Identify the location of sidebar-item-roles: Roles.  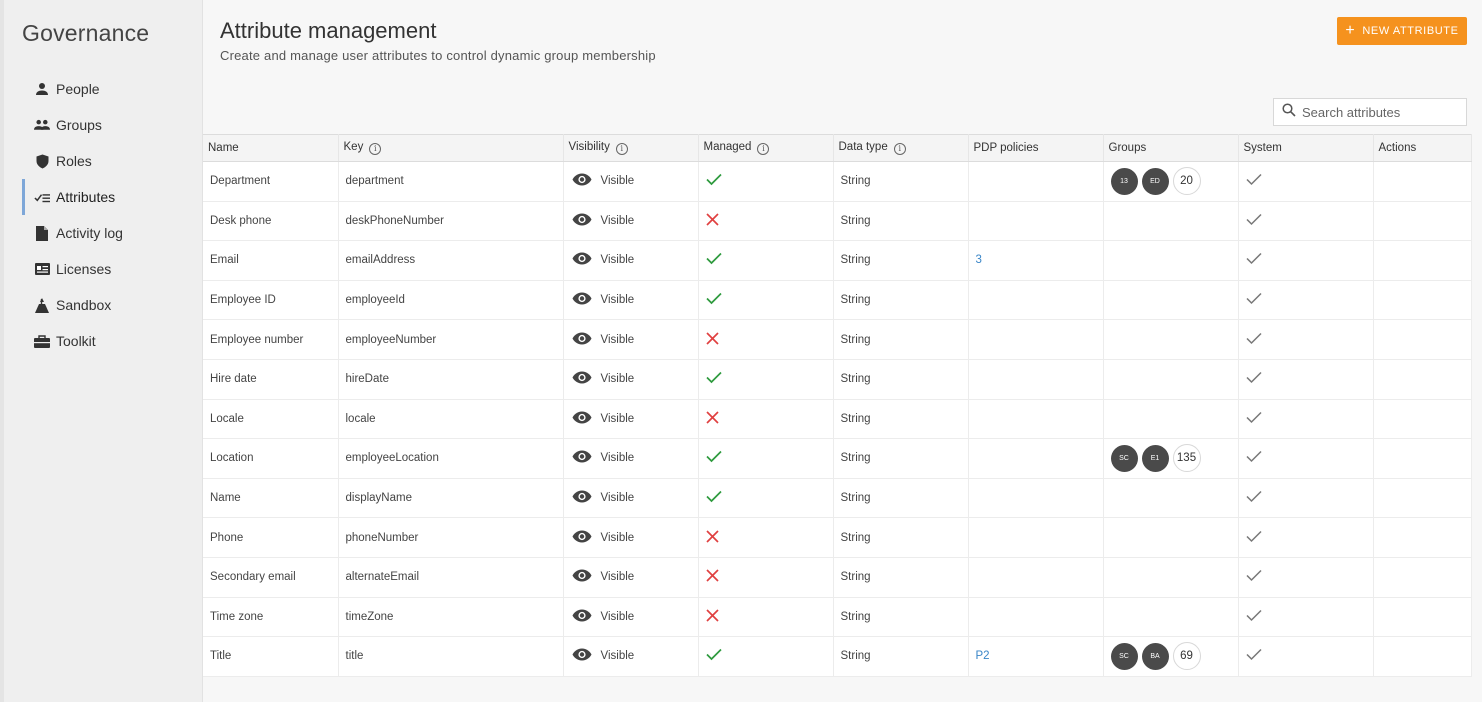
(112, 161).